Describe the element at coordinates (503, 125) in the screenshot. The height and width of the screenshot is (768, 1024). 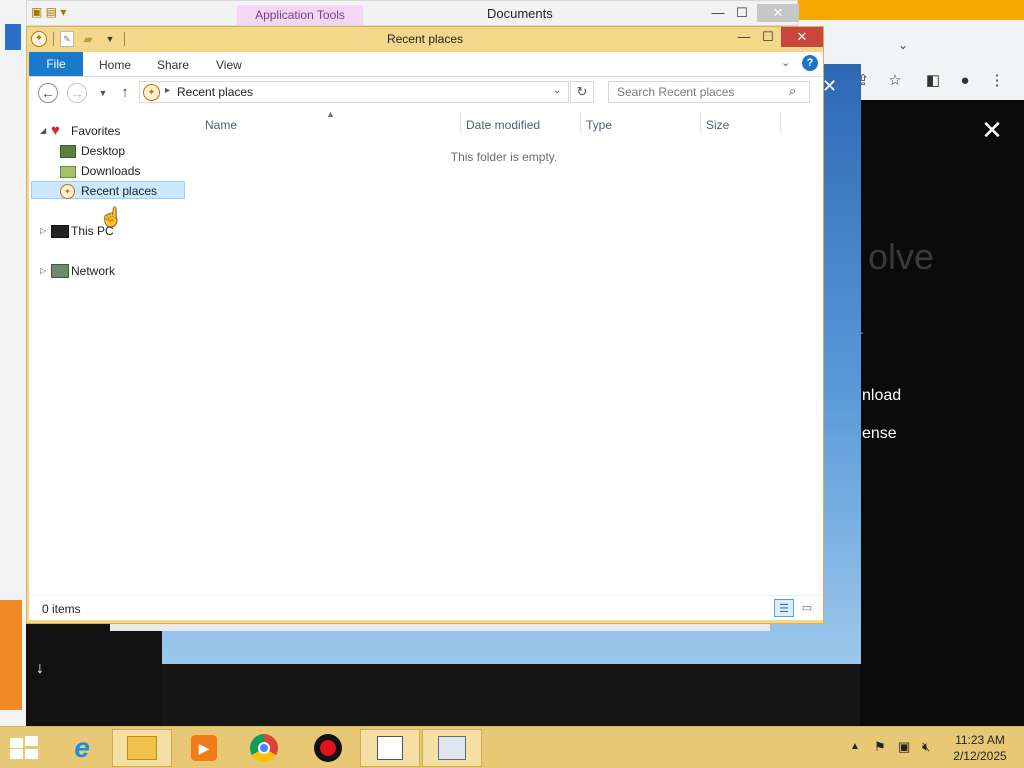
I see `column-header-date-modified: Date modified` at that location.